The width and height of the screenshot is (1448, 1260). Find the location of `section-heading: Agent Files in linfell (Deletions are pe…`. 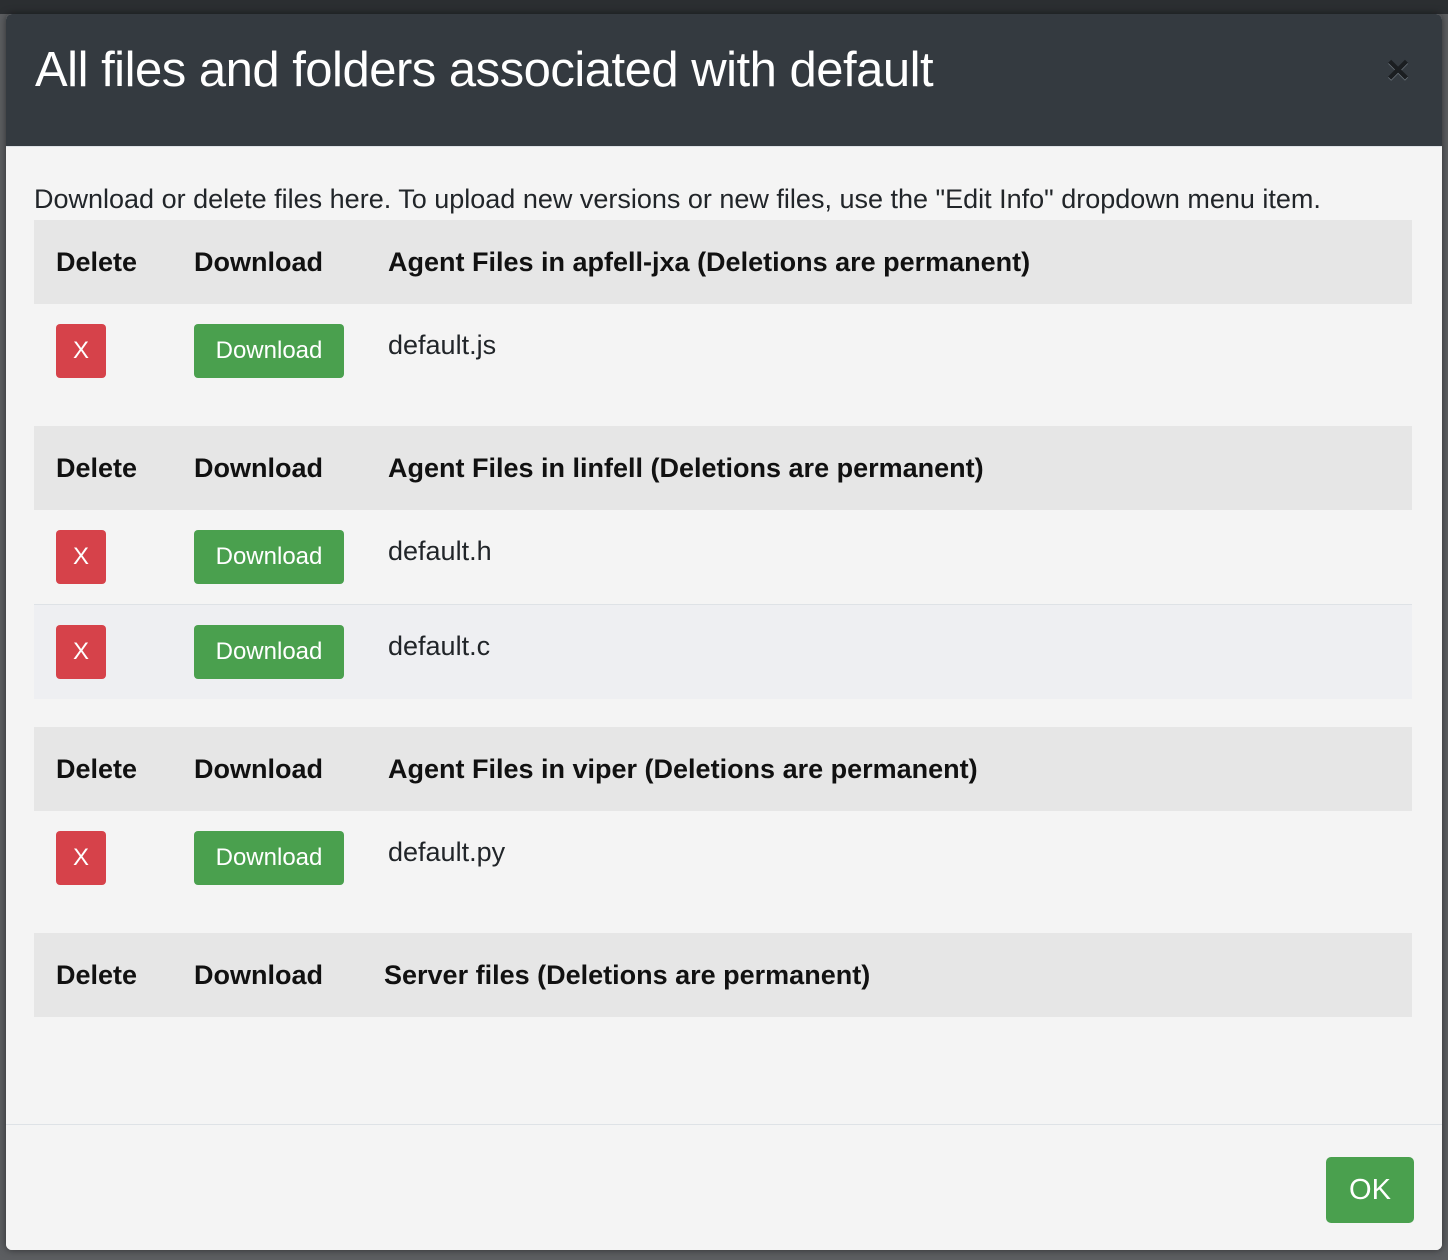

section-heading: Agent Files in linfell (Deletions are pe… is located at coordinates (889, 468).